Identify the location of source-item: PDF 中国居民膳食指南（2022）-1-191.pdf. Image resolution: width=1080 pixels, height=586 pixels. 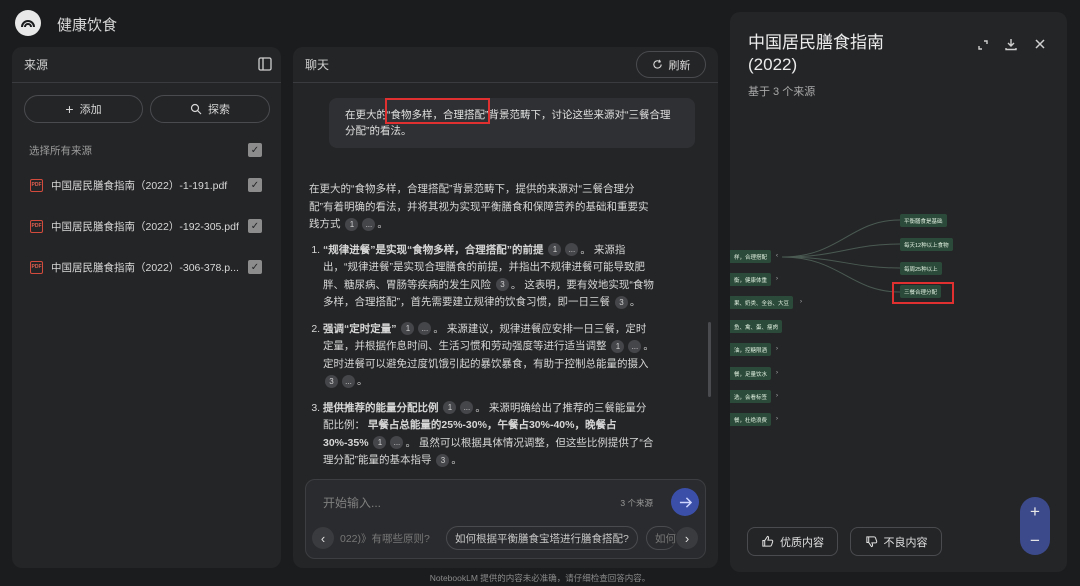
(128, 185).